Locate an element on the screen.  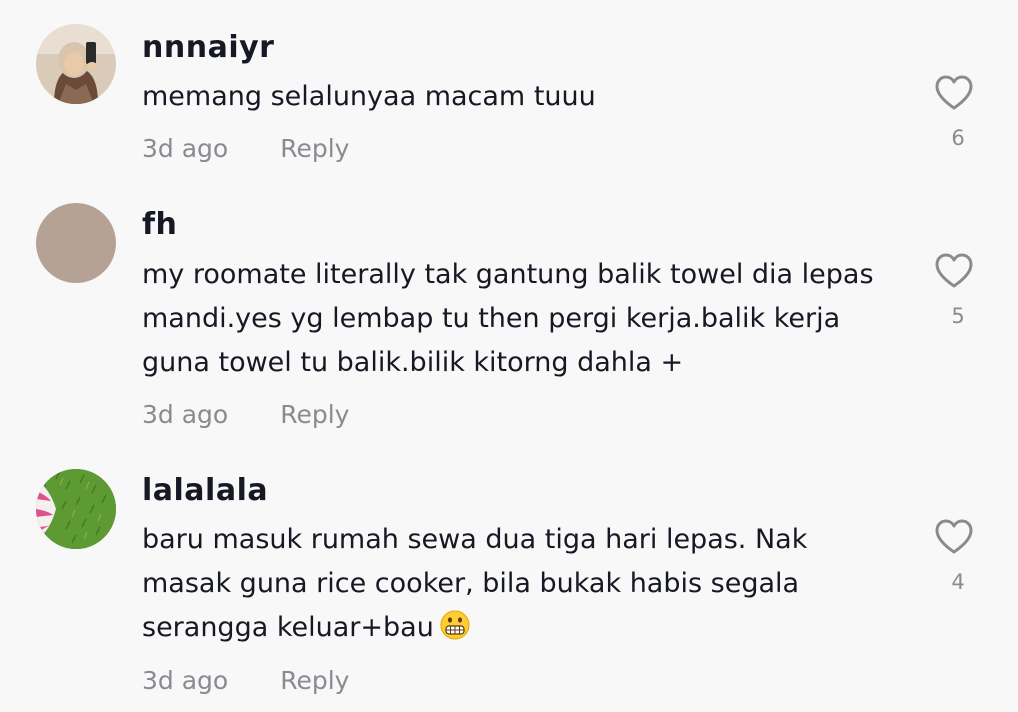
like-count: 4 is located at coordinates (958, 582).